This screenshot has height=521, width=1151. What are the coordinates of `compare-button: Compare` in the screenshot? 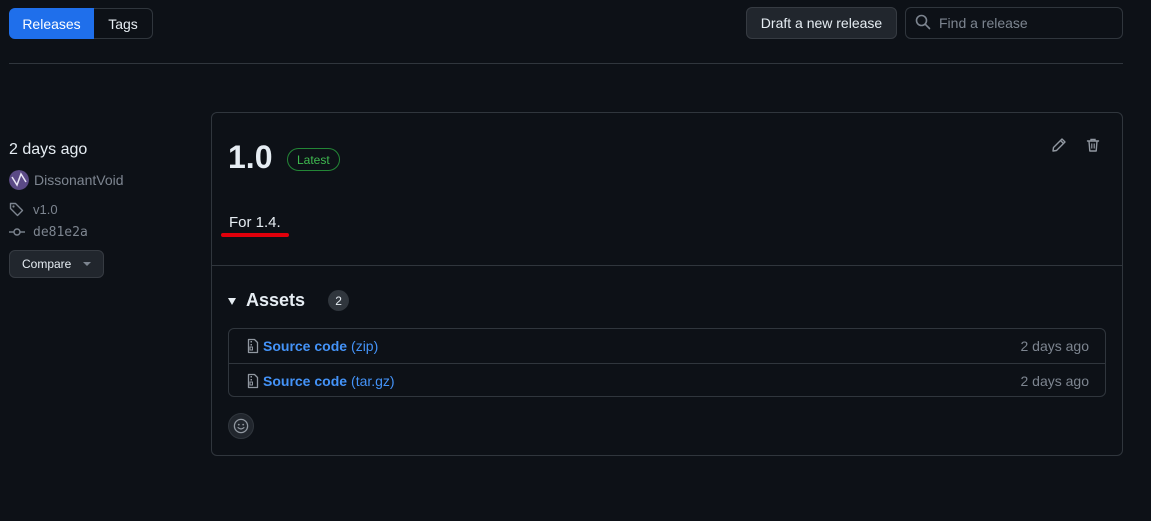 It's located at (56, 264).